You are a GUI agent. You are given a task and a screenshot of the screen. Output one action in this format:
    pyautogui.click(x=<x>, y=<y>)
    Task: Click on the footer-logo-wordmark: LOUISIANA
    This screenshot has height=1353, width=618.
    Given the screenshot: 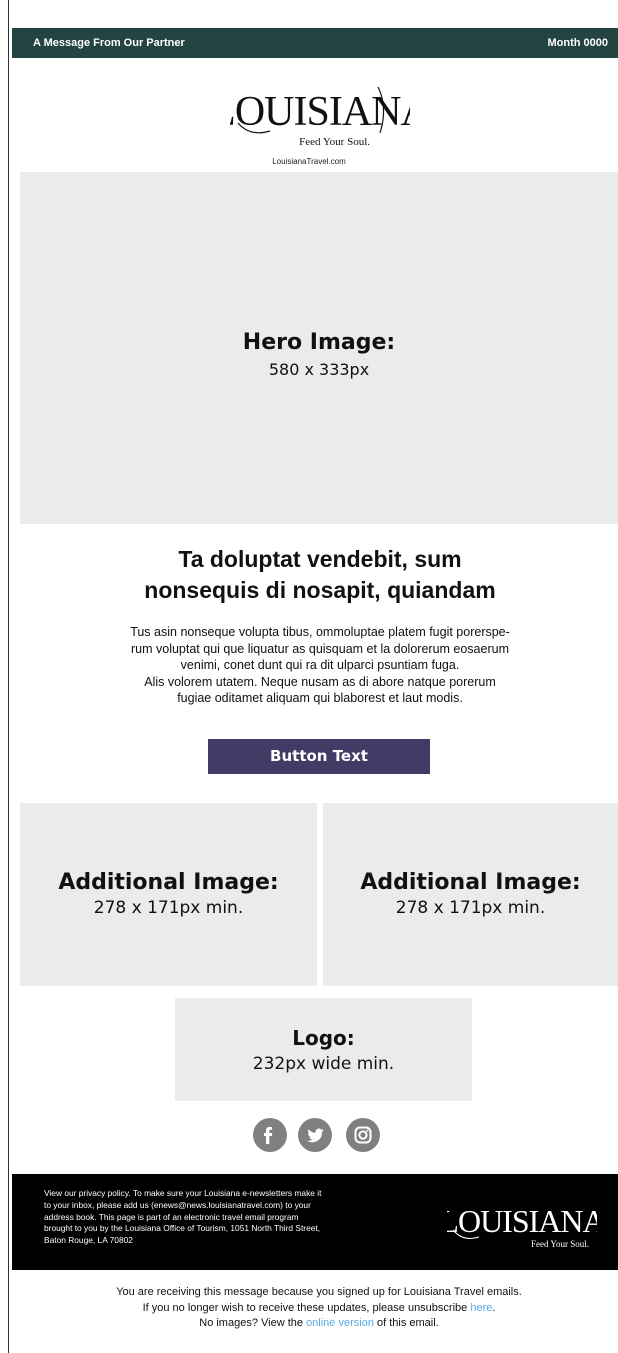 What is the action you would take?
    pyautogui.click(x=522, y=1221)
    